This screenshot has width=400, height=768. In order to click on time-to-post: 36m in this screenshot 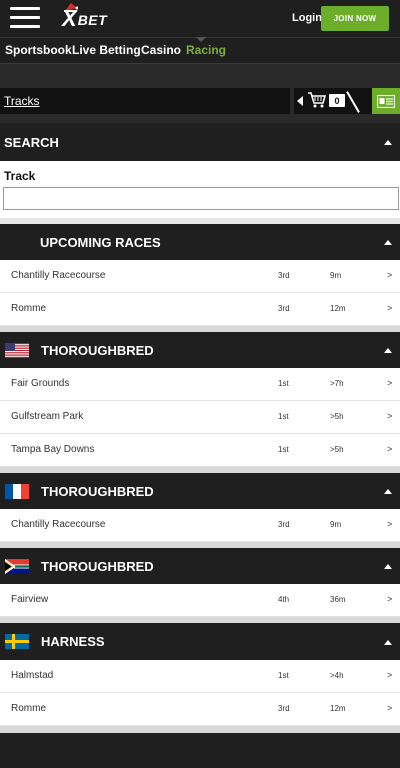, I will do `click(338, 599)`.